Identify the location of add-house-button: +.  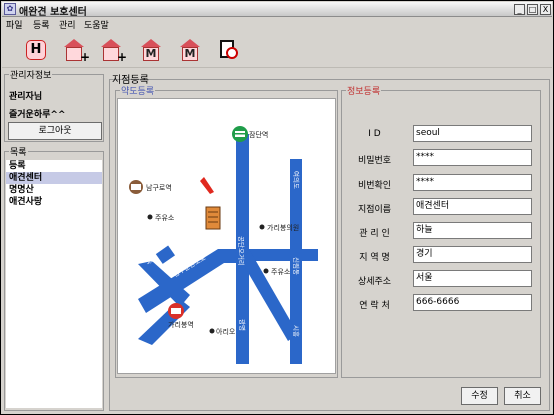
(113, 50).